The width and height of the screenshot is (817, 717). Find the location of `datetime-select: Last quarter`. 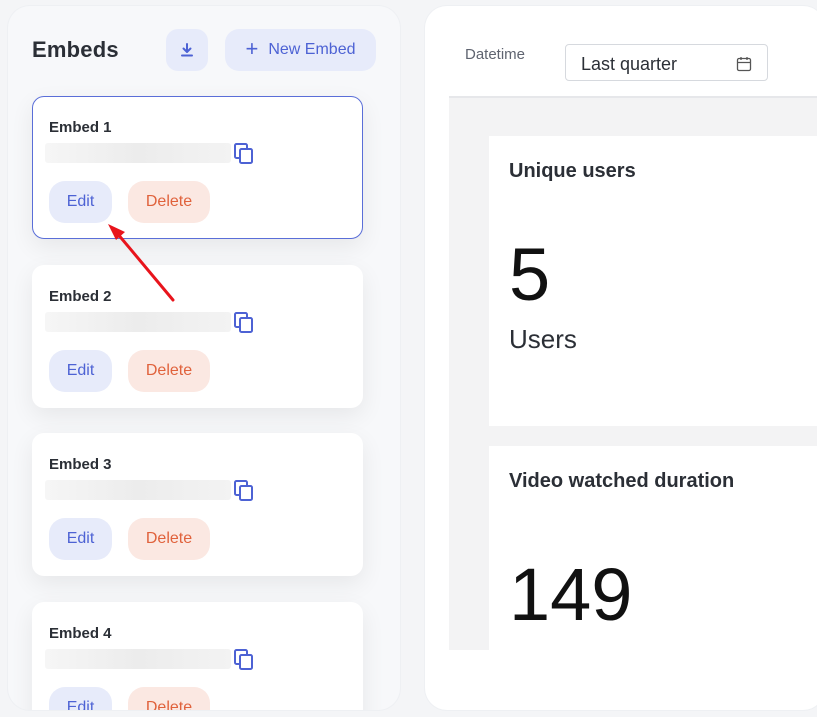

datetime-select: Last quarter is located at coordinates (666, 62).